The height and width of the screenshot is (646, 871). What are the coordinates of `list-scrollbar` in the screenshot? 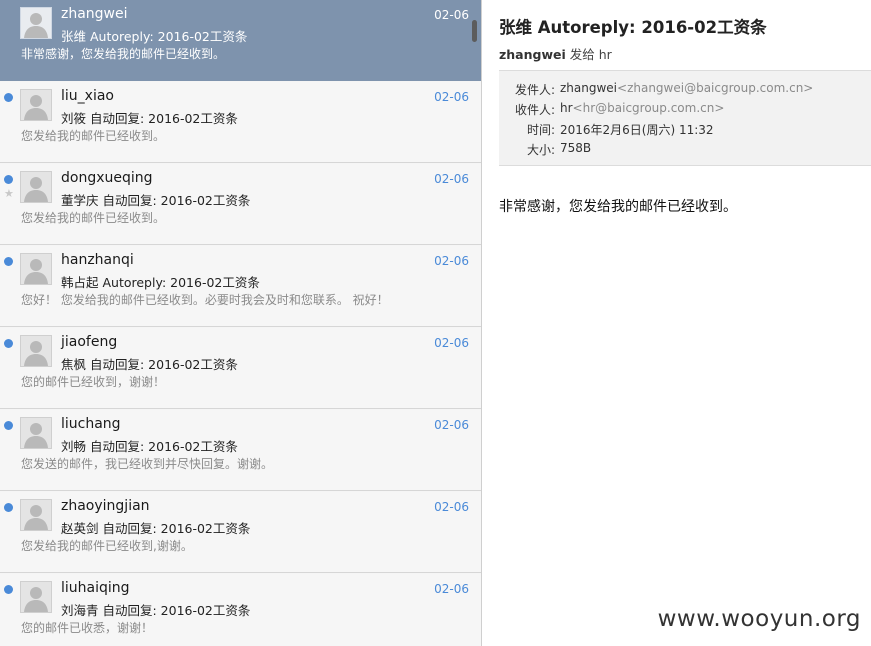 It's located at (474, 31).